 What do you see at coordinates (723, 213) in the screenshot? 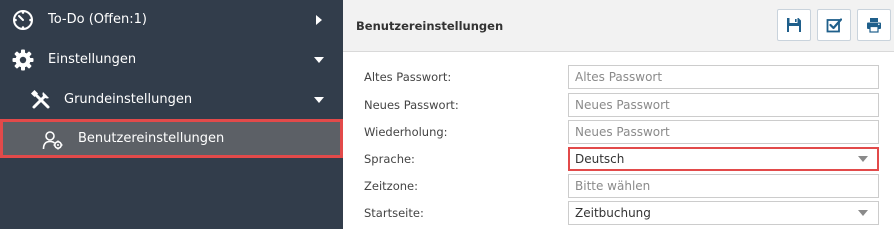
I see `start-page-select: Zeitbuchung` at bounding box center [723, 213].